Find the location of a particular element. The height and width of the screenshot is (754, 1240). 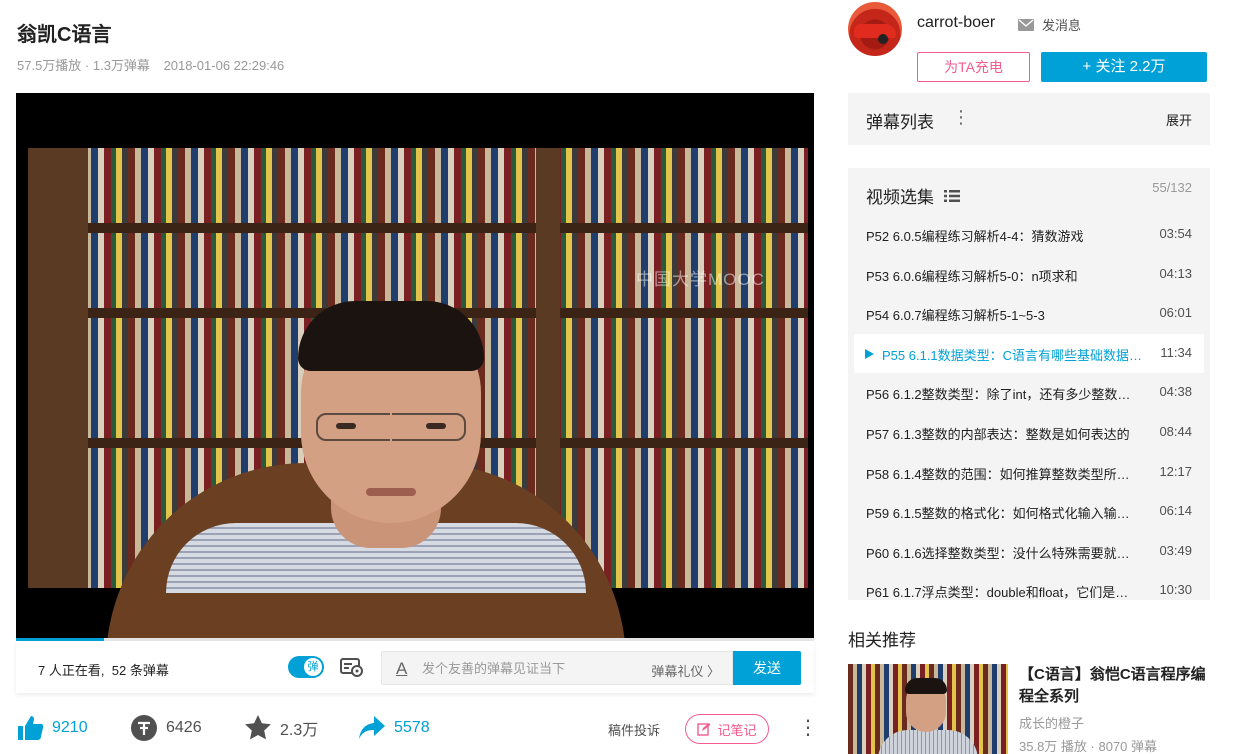

follow-button: + 关注 2.2万 is located at coordinates (1124, 67).